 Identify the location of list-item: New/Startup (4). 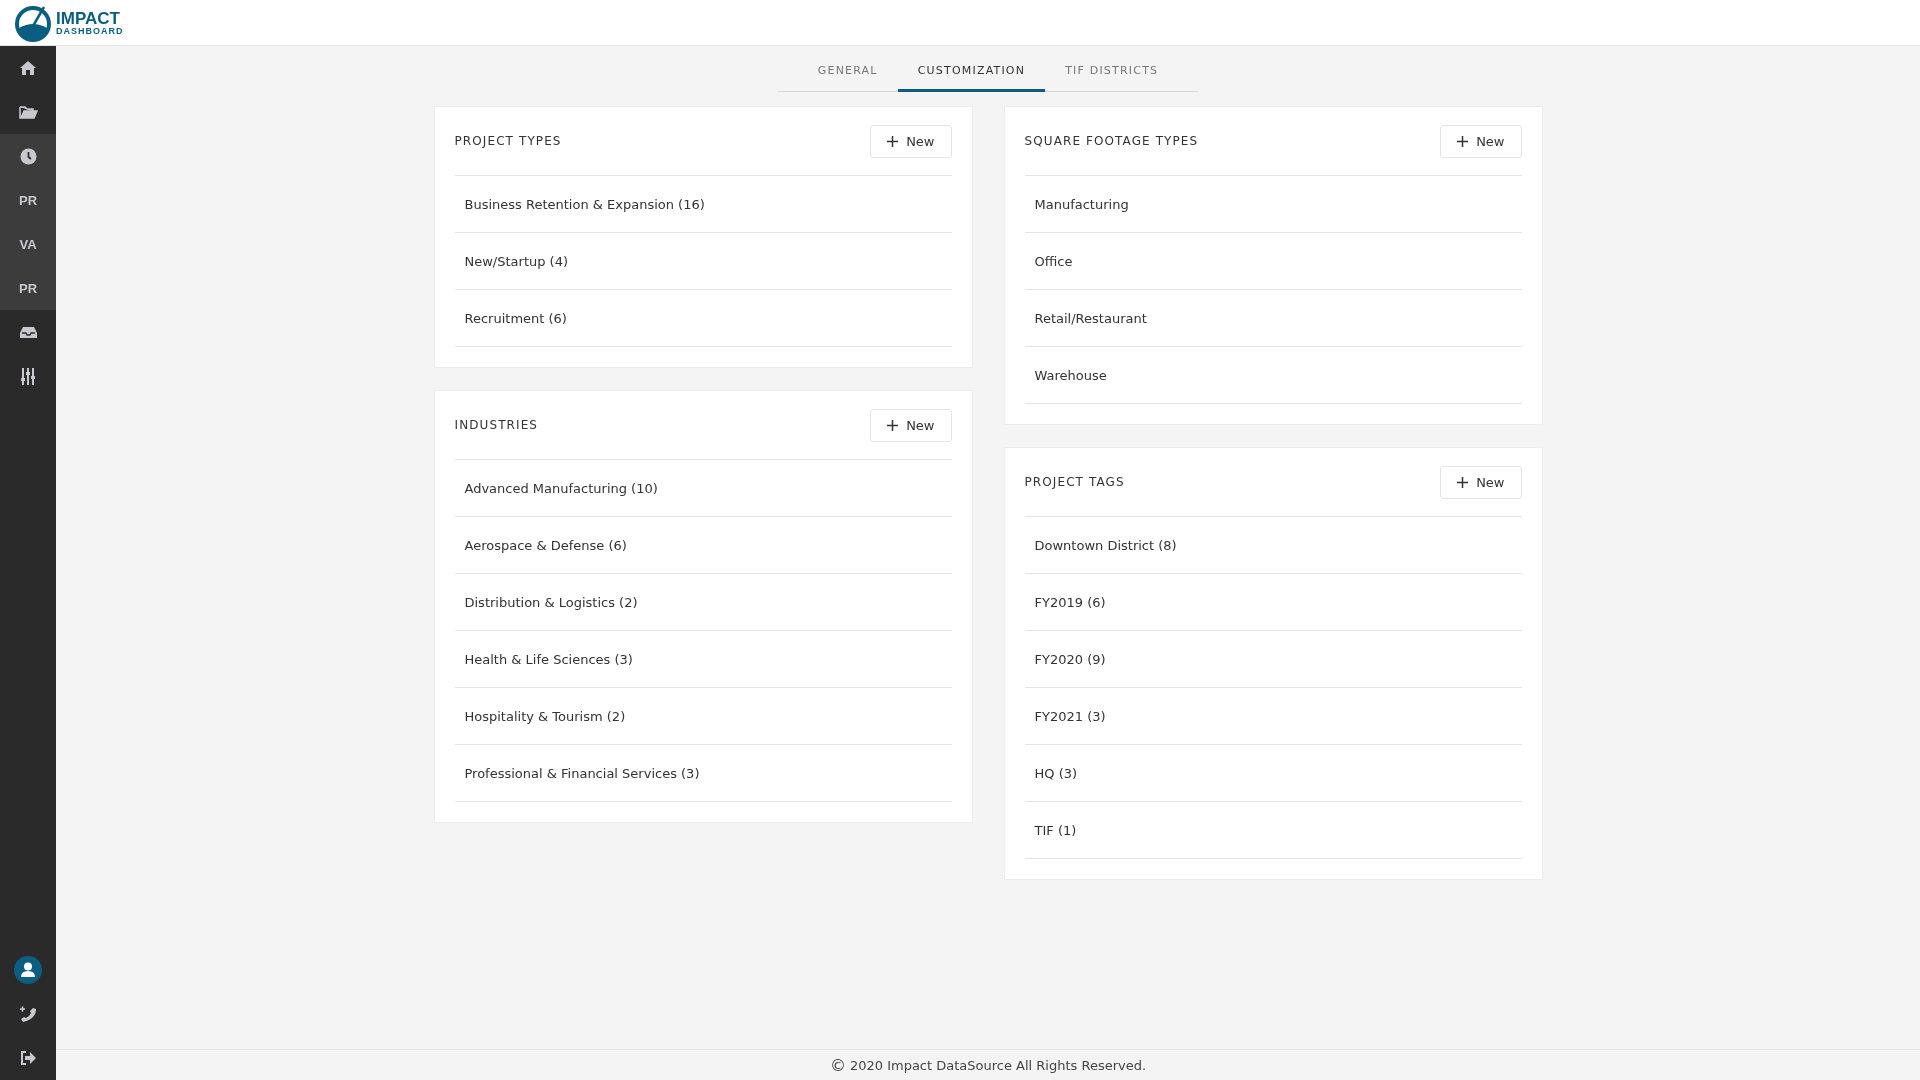
(703, 261).